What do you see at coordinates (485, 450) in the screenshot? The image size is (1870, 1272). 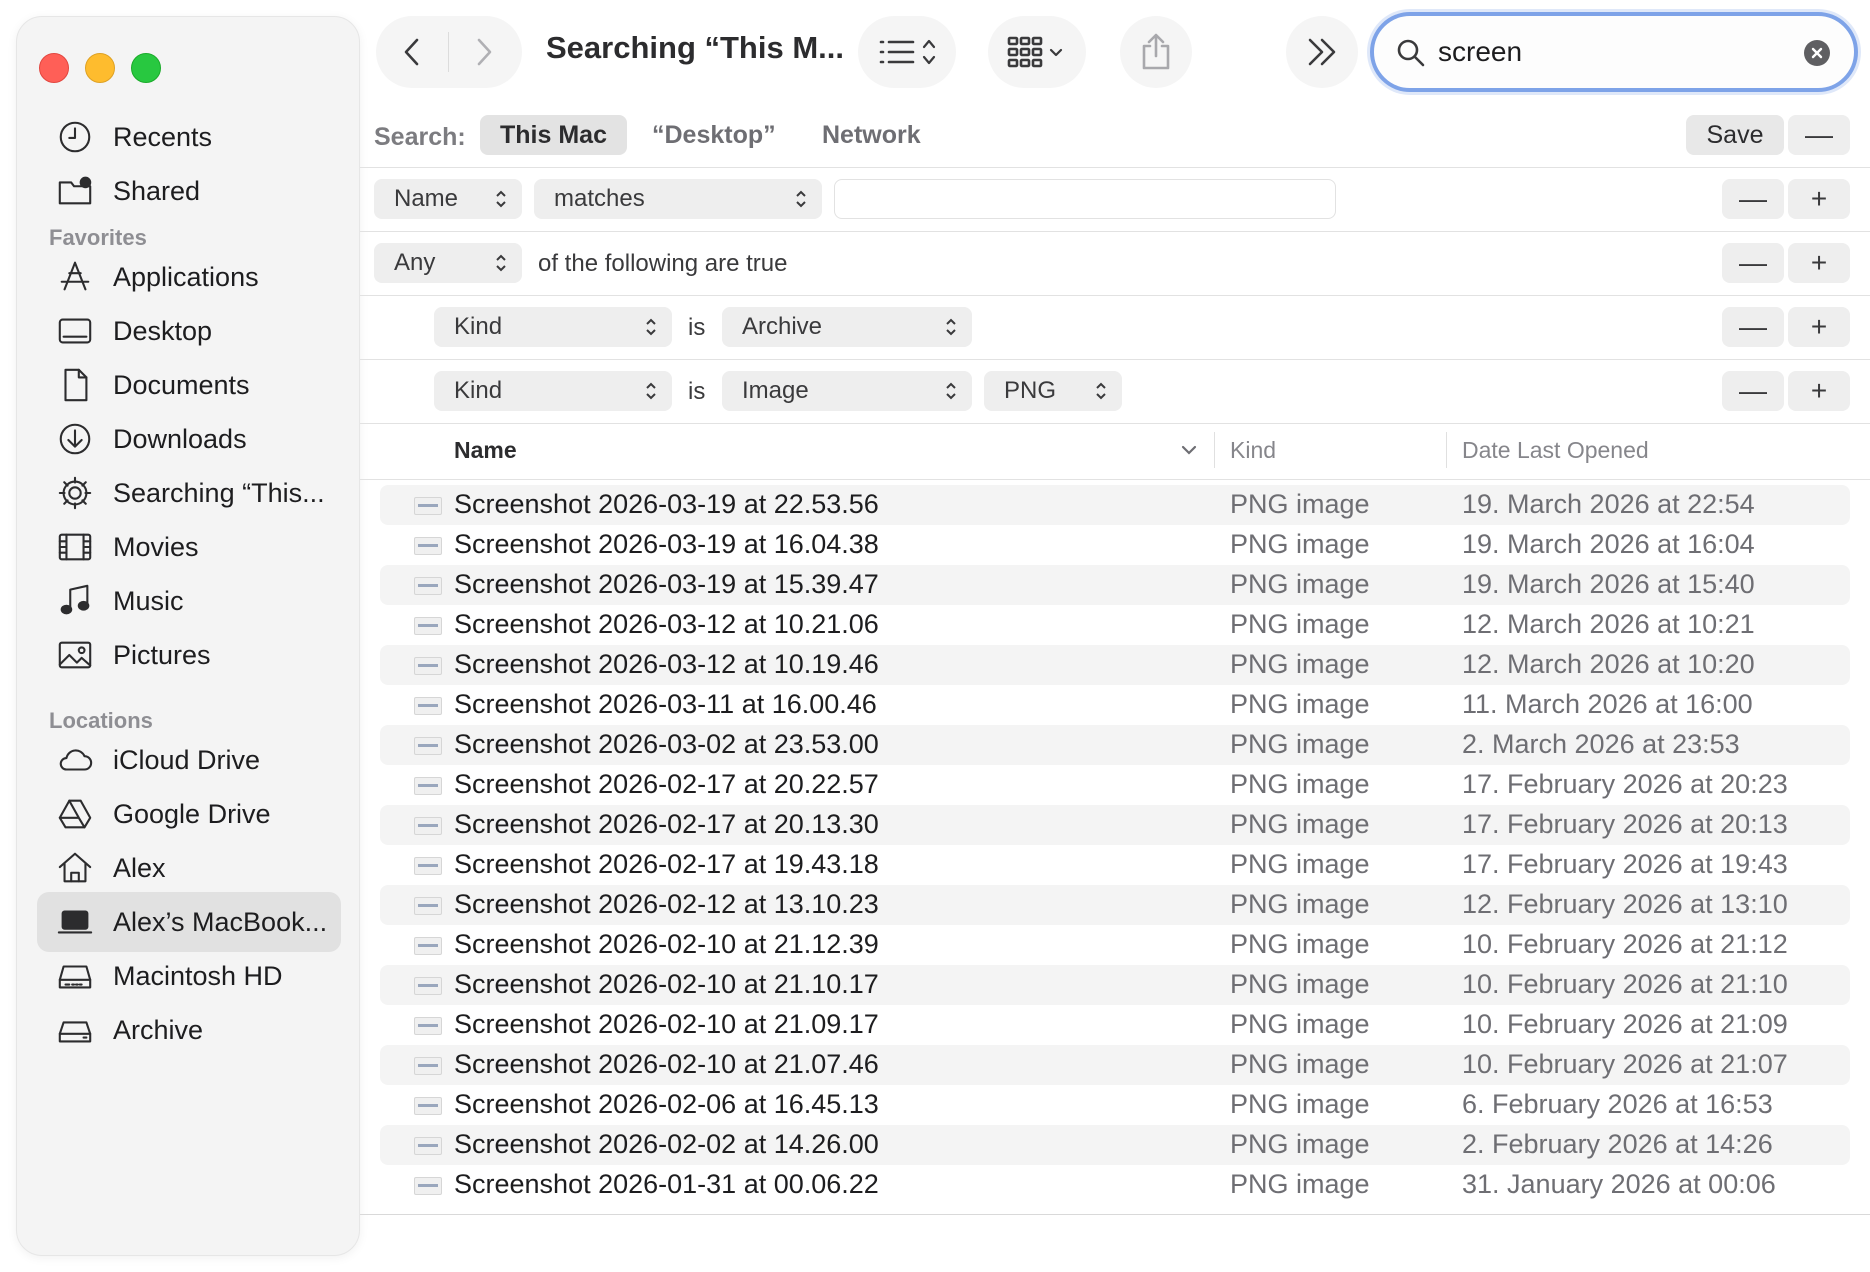 I see `column-header-name: Name` at bounding box center [485, 450].